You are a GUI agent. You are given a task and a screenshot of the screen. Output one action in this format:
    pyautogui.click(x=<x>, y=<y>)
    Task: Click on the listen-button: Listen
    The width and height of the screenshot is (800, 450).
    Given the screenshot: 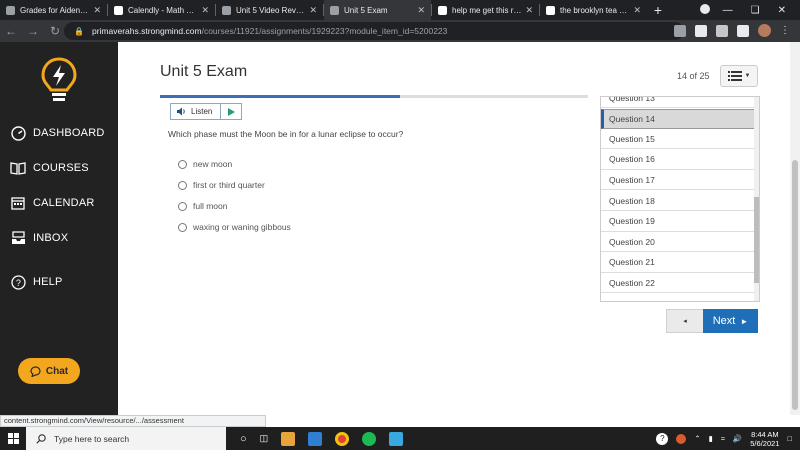 What is the action you would take?
    pyautogui.click(x=196, y=111)
    